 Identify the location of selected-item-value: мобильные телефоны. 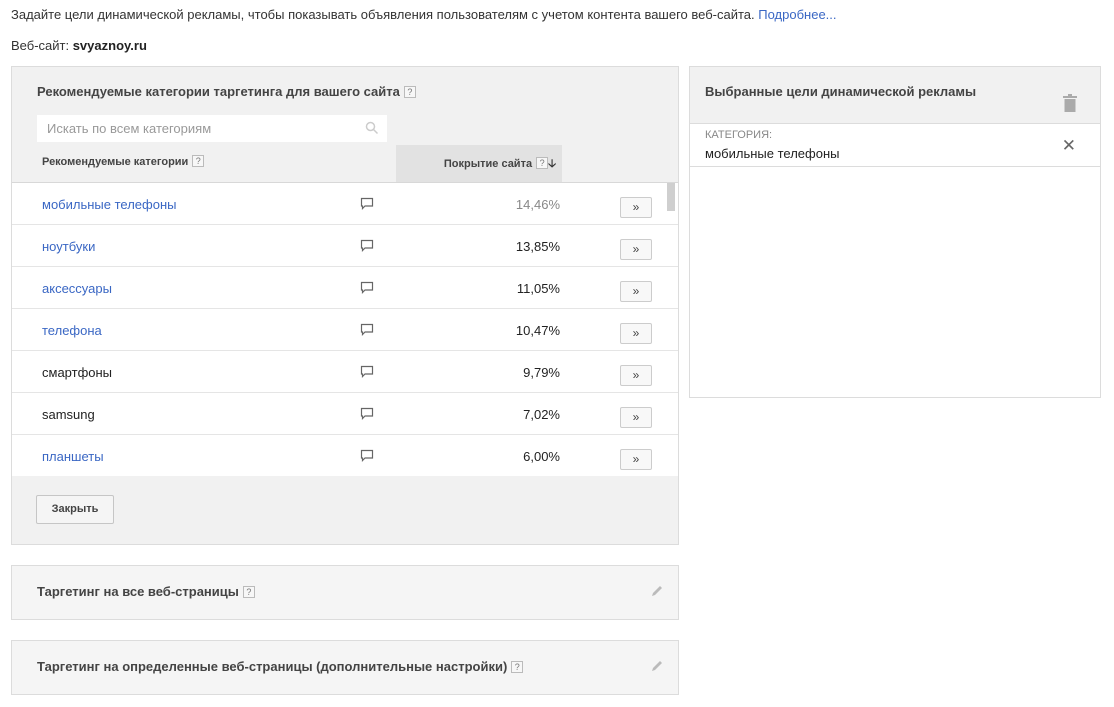
(772, 153).